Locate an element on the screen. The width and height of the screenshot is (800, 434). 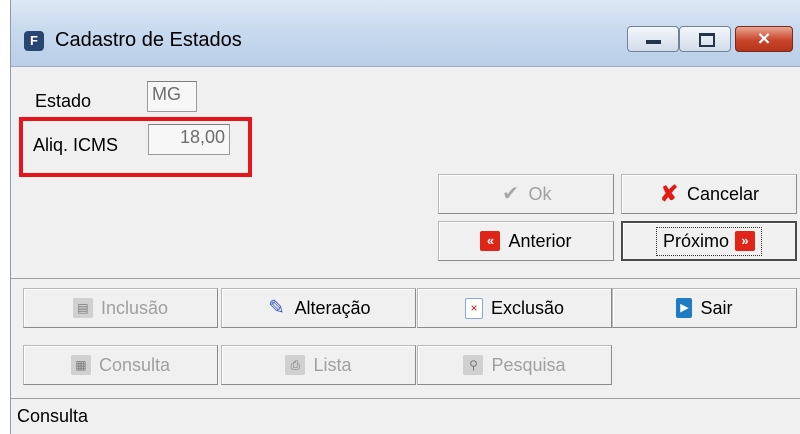
close-button: × is located at coordinates (764, 39).